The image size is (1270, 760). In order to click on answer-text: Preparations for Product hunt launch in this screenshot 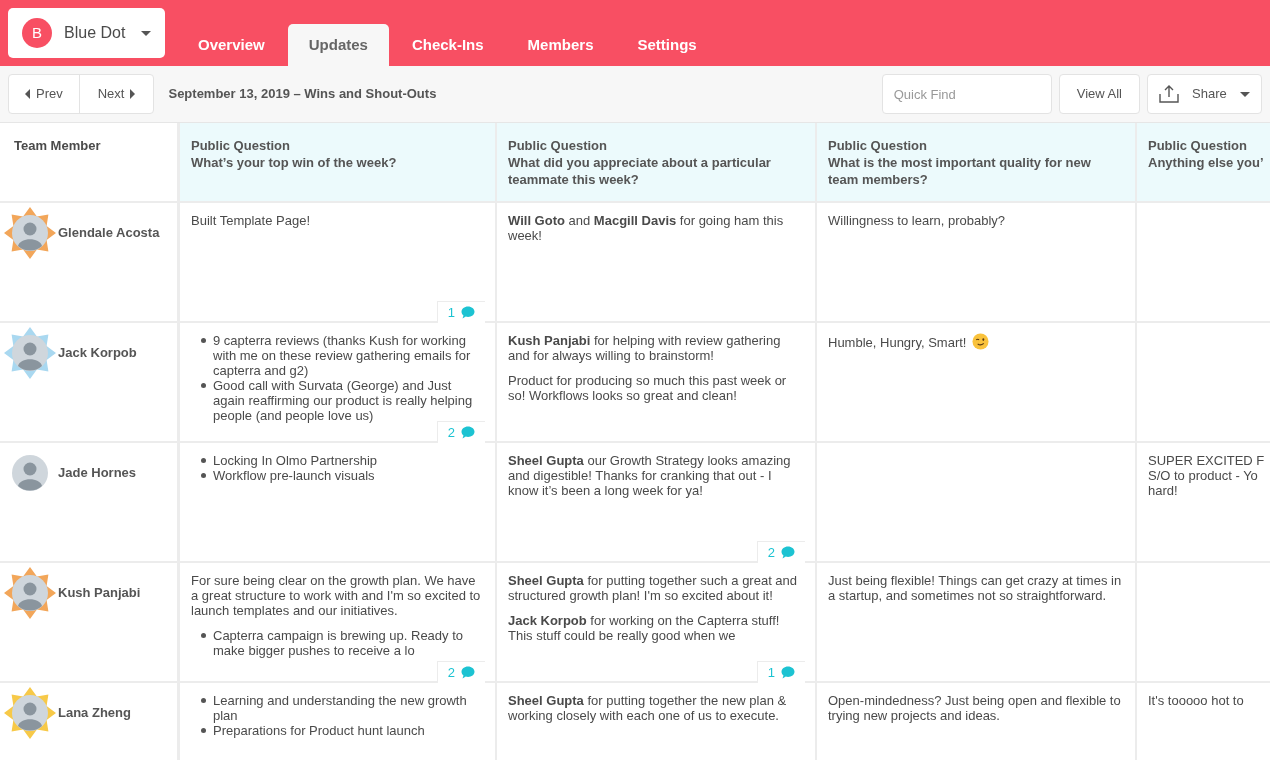, I will do `click(319, 730)`.